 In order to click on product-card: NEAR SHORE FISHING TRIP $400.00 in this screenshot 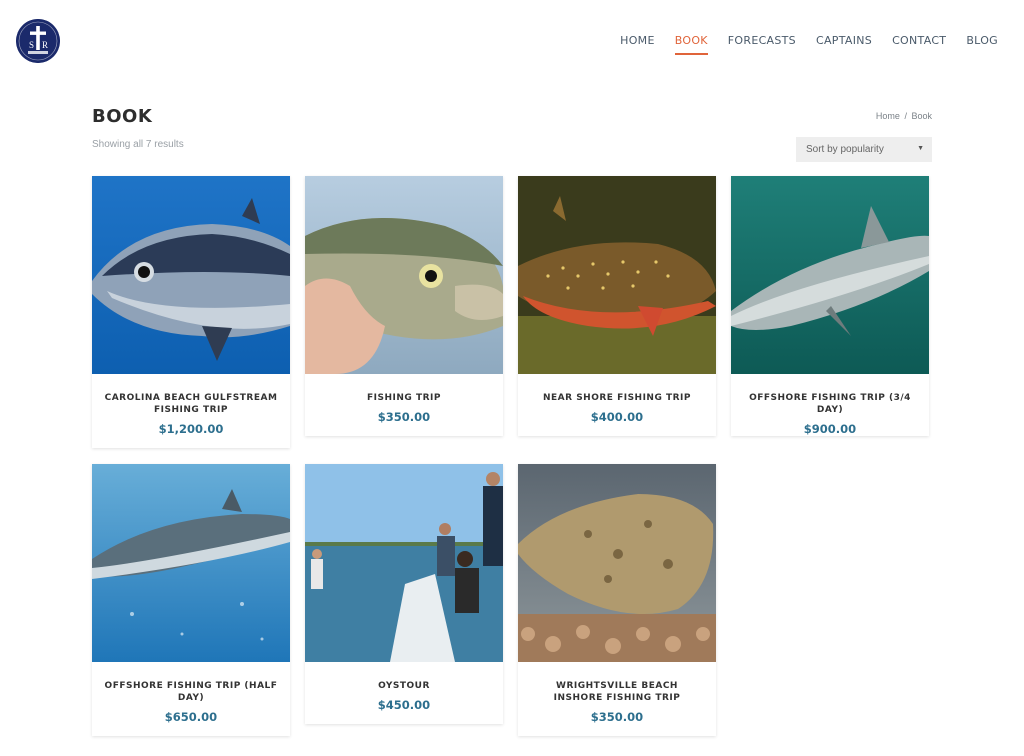, I will do `click(617, 306)`.